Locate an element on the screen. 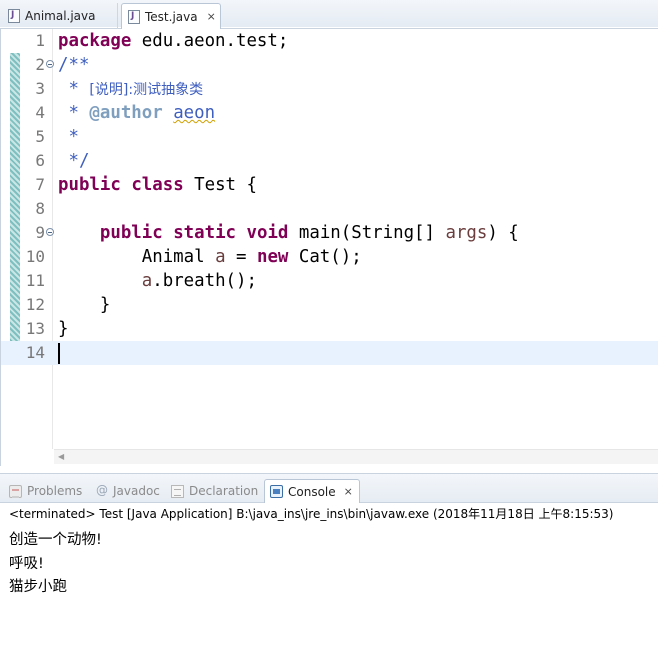  code-line: * @author aeon is located at coordinates (136, 113).